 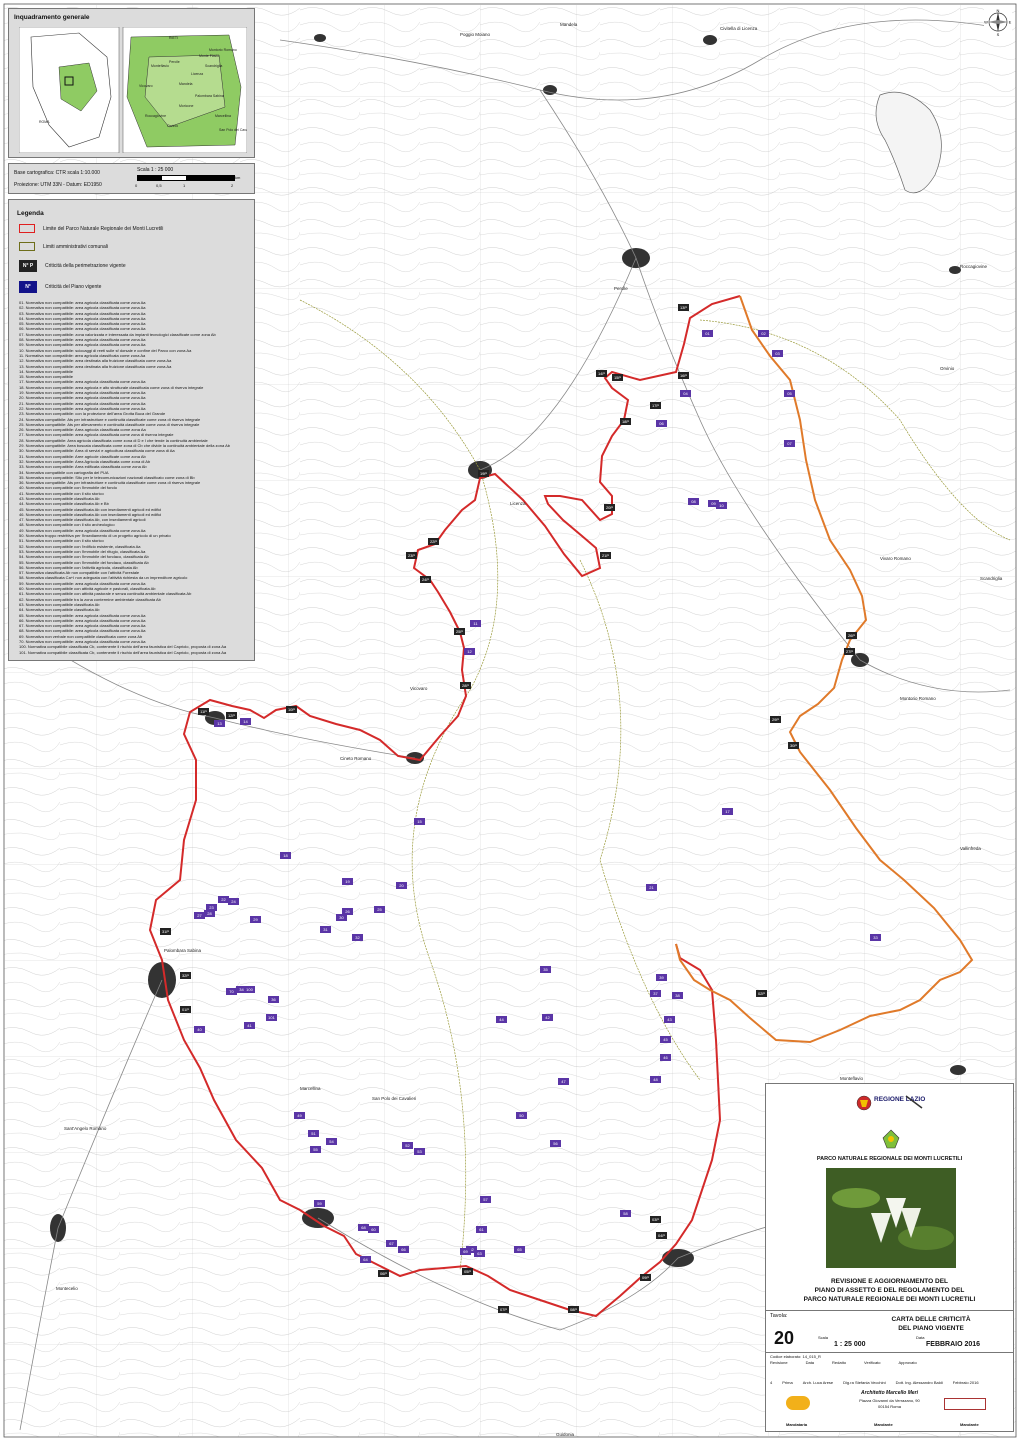 What do you see at coordinates (363, 1227) in the screenshot?
I see `plan-badge: 68` at bounding box center [363, 1227].